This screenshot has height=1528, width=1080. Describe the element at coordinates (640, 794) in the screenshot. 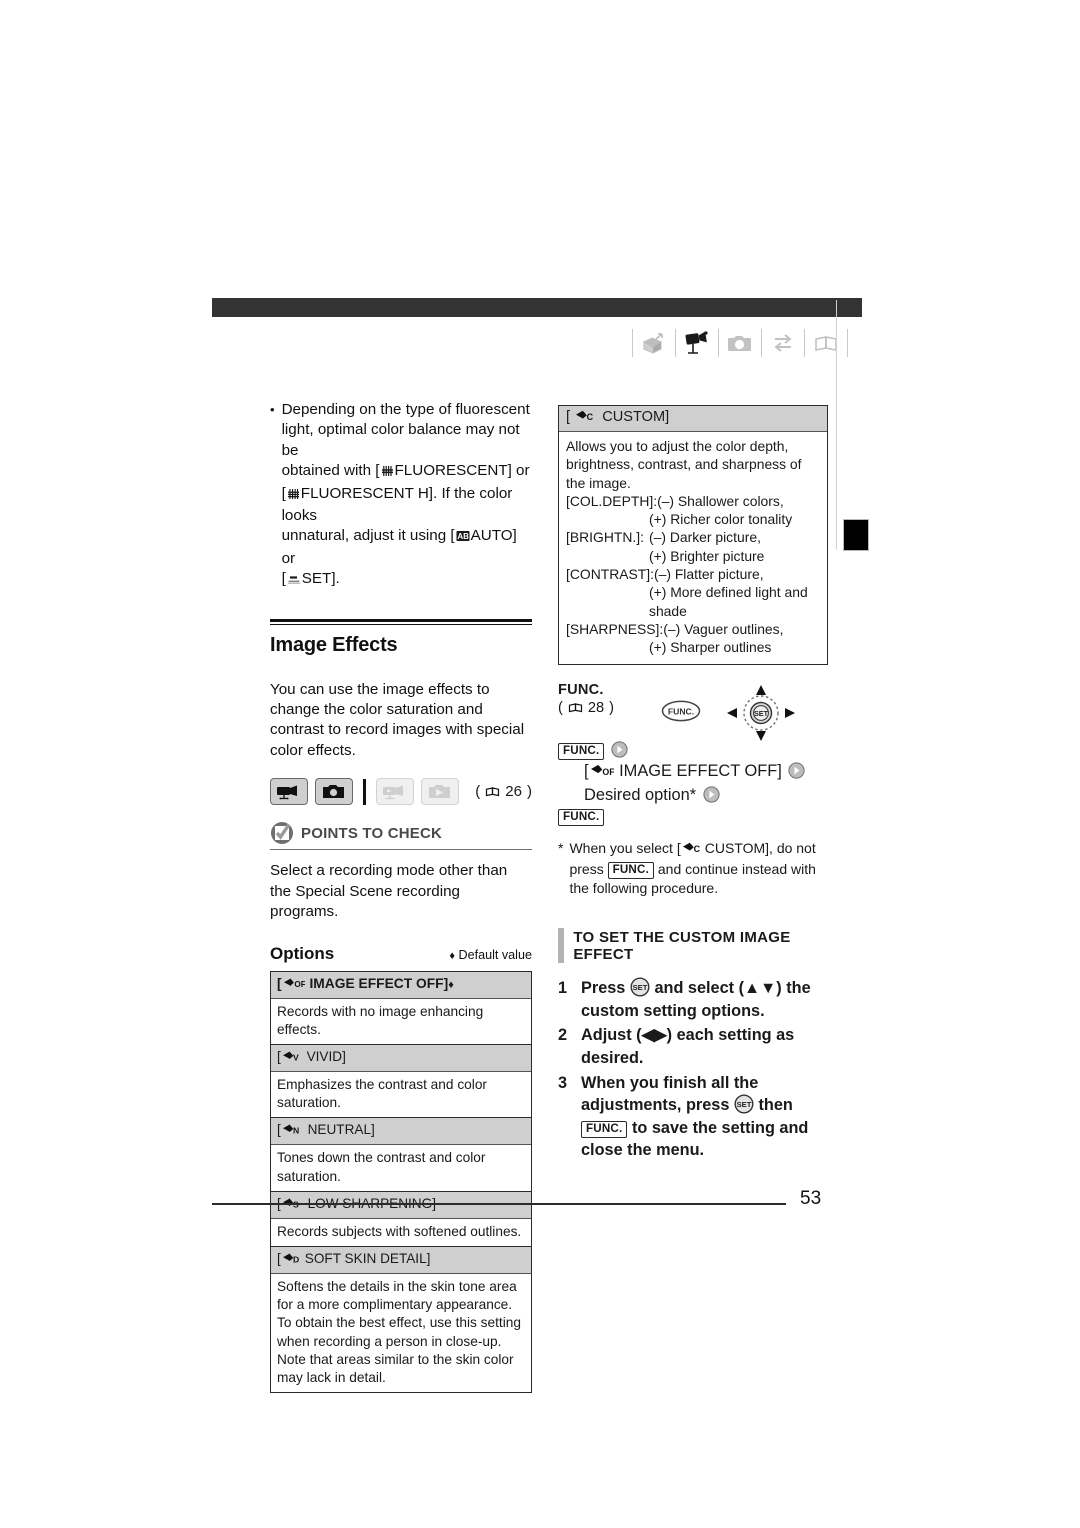

I see `func-step-3-label: Desired option*` at that location.